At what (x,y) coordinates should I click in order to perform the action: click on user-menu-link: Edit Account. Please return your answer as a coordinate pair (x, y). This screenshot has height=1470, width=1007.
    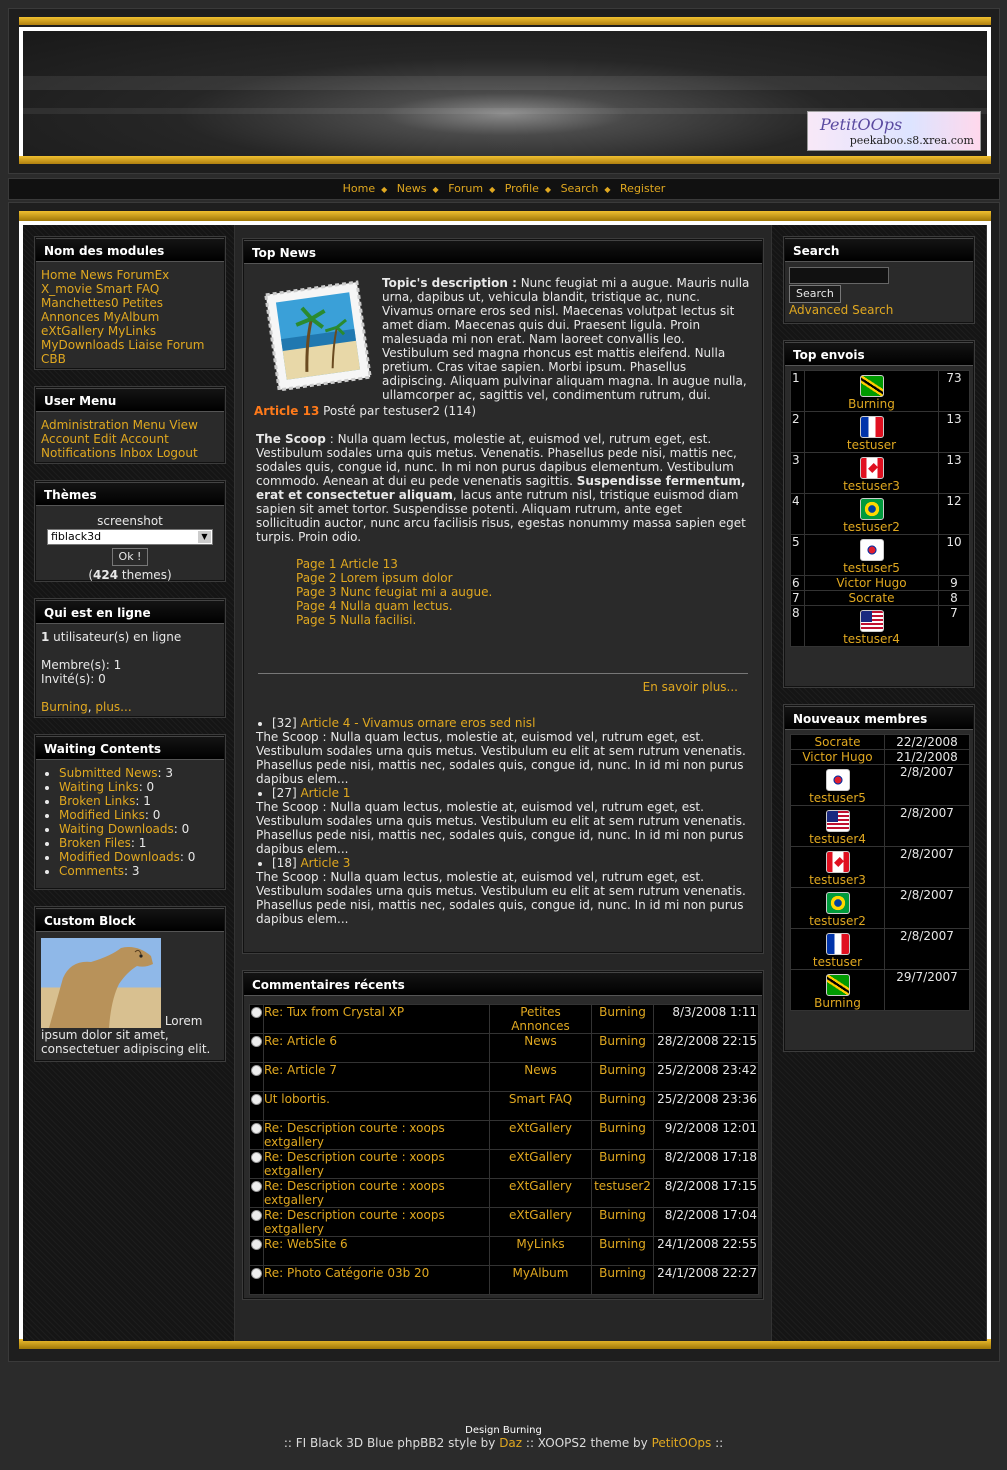
    Looking at the image, I should click on (131, 439).